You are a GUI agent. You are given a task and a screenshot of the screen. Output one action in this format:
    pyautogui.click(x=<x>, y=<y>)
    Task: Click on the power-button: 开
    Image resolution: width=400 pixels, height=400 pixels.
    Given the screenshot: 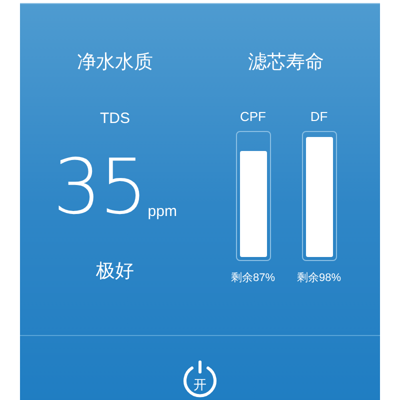 What is the action you would take?
    pyautogui.click(x=200, y=380)
    